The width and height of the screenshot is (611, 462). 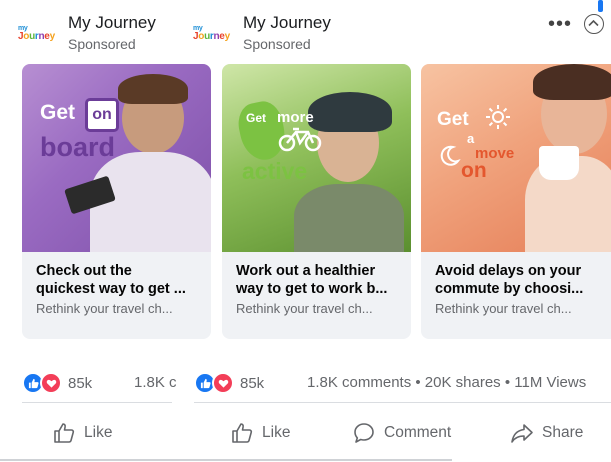 I want to click on bicycle-icon, so click(x=300, y=139).